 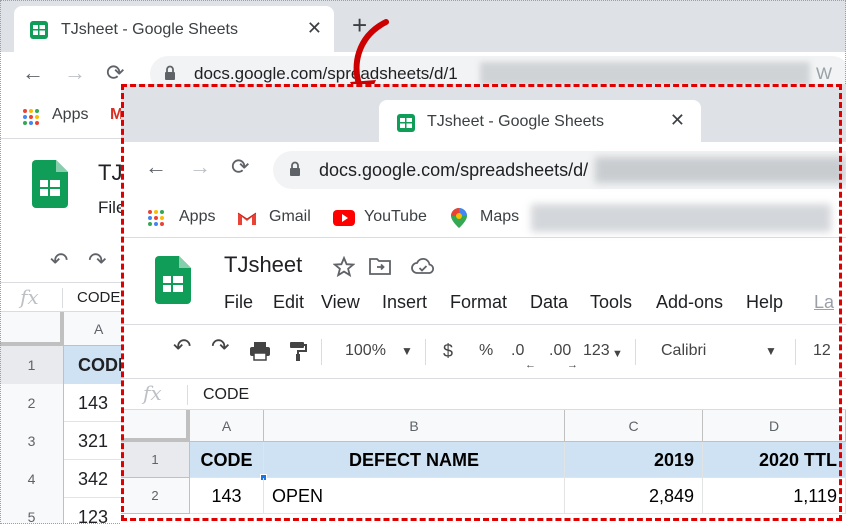 I want to click on font-size-input: 12, so click(x=822, y=351).